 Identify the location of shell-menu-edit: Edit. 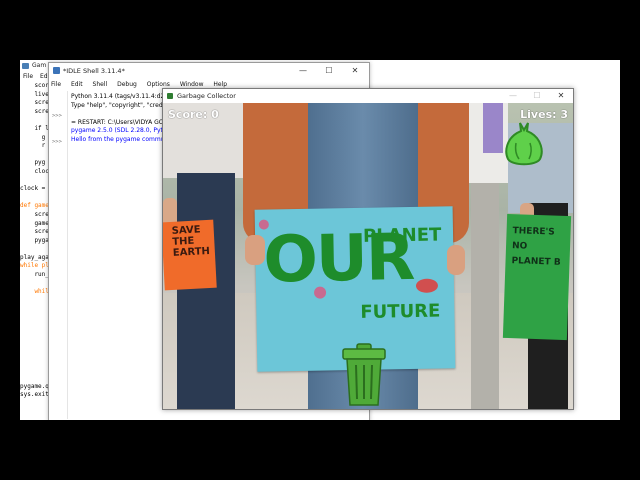
(77, 84).